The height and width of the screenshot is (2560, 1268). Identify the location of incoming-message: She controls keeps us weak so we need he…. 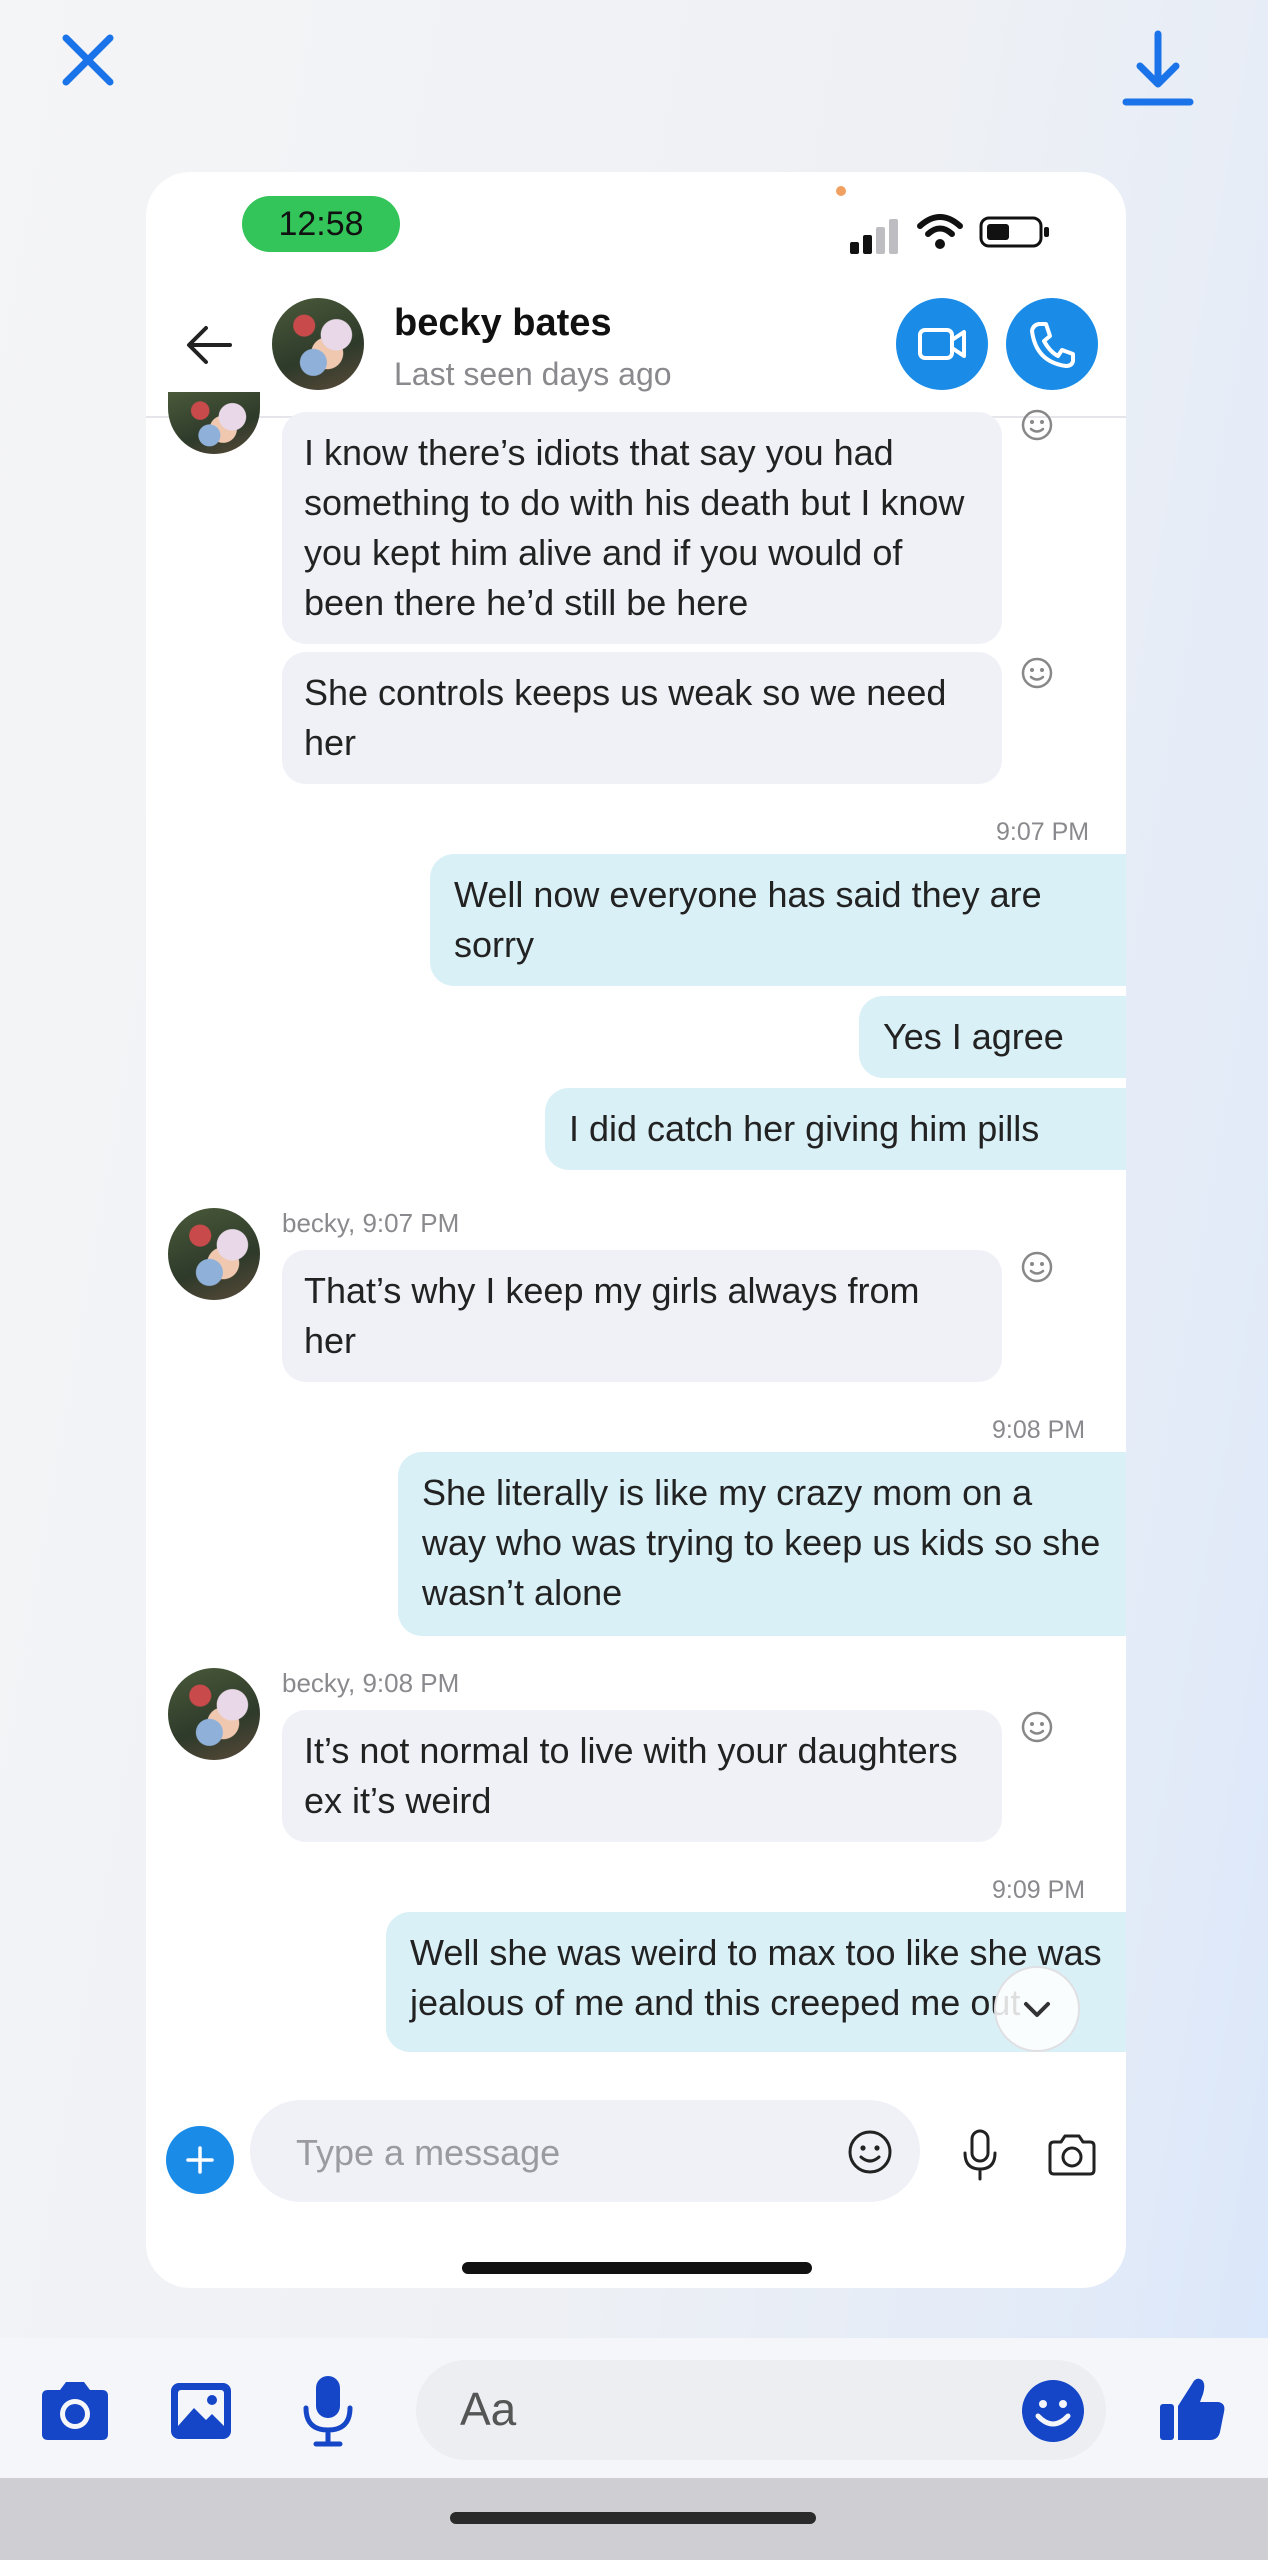
(642, 718).